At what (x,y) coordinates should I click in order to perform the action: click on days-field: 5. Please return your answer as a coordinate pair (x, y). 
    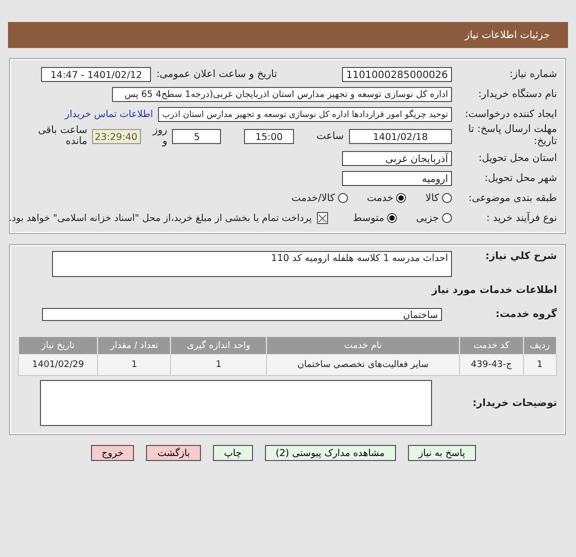
    Looking at the image, I should click on (197, 136).